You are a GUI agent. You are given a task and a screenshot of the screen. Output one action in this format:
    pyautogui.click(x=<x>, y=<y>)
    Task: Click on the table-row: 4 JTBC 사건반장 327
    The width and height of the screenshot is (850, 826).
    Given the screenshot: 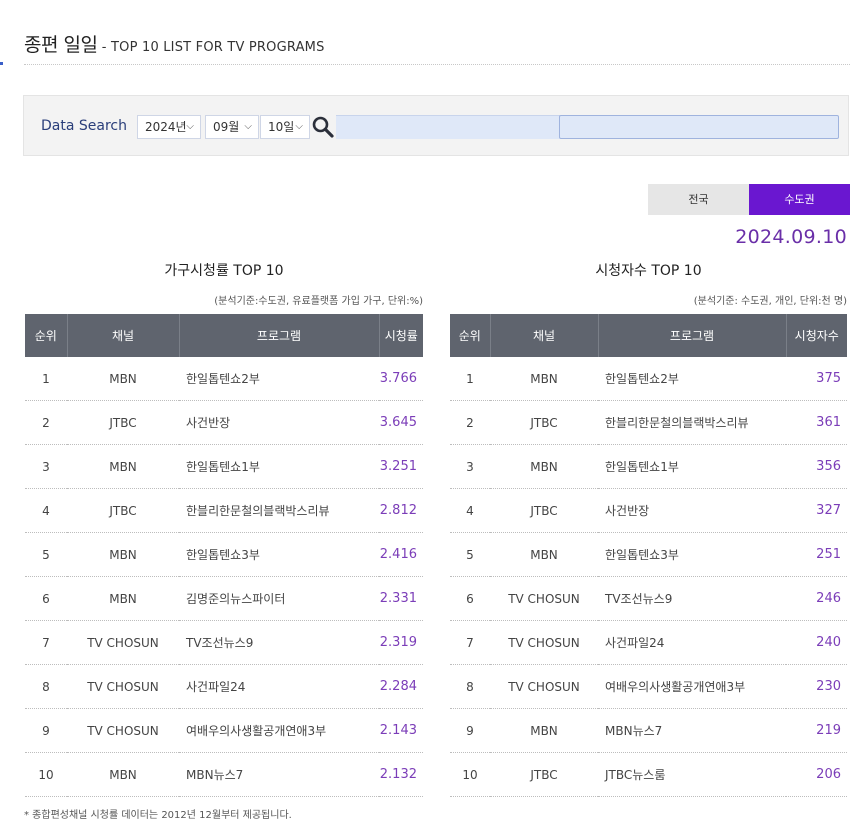 What is the action you would take?
    pyautogui.click(x=648, y=510)
    